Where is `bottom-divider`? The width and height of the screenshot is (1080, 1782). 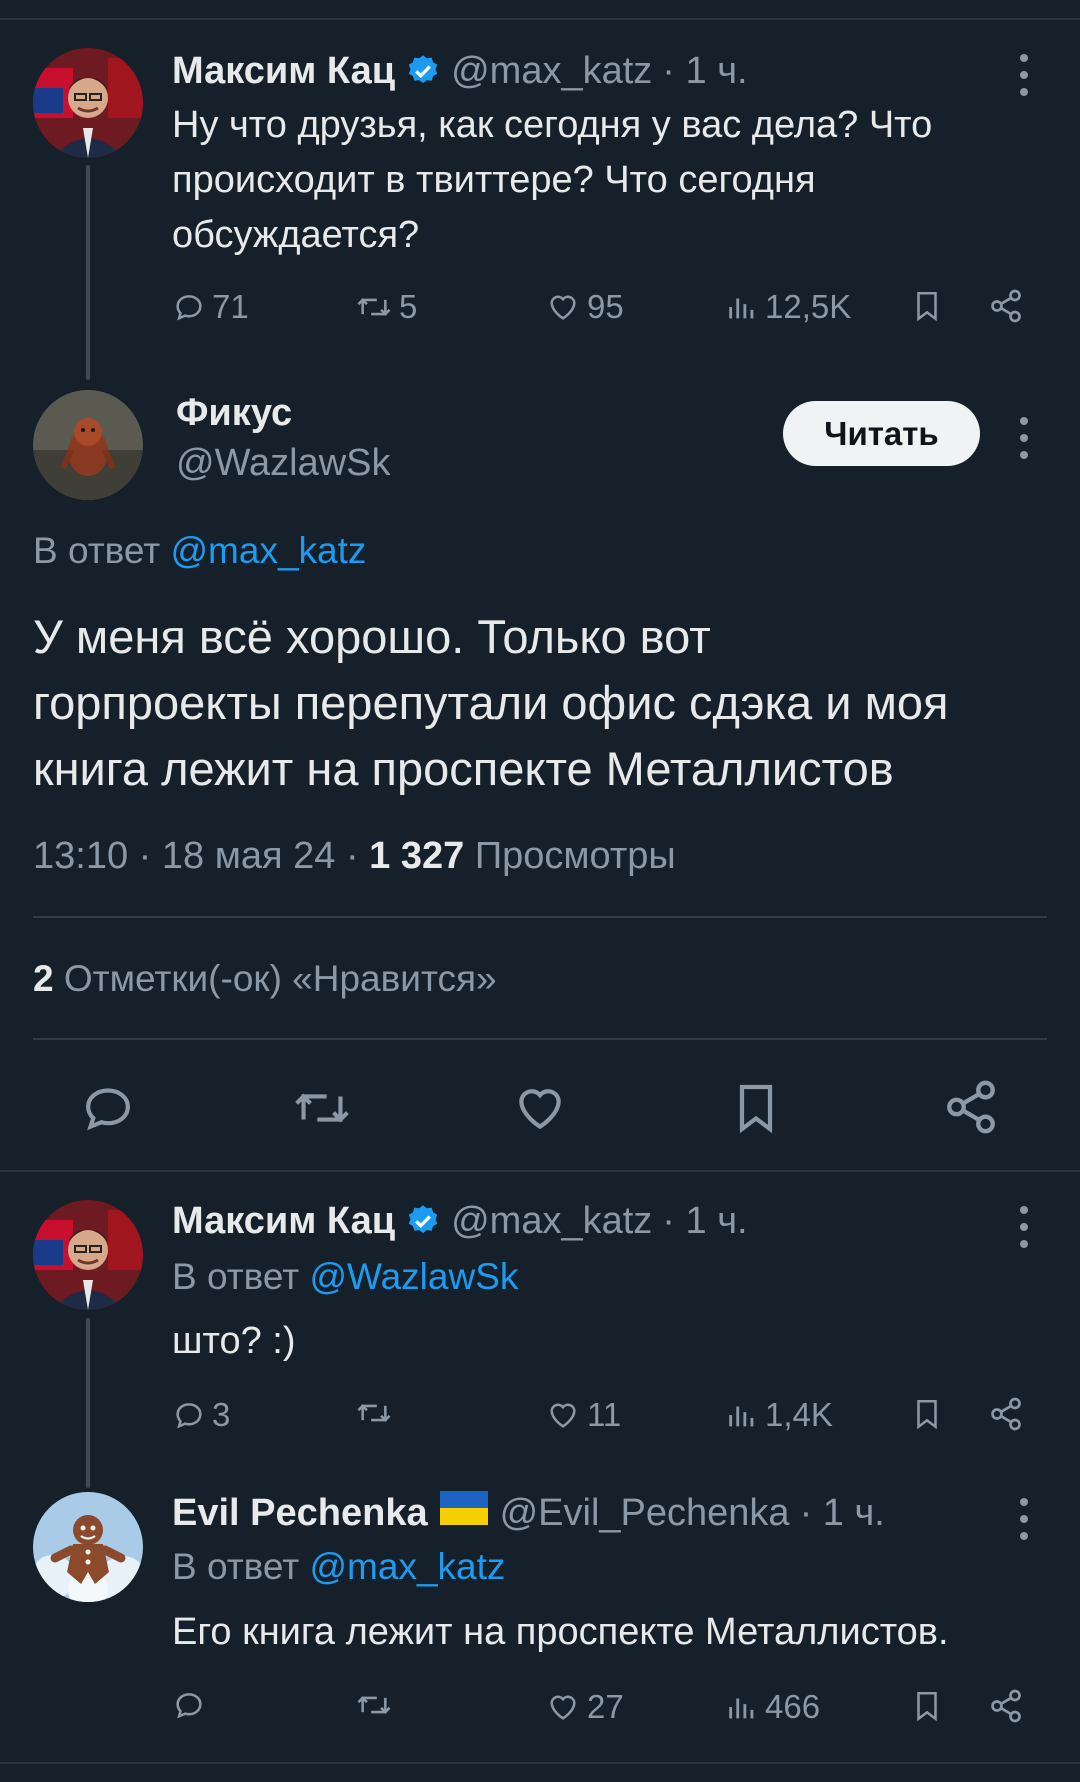 bottom-divider is located at coordinates (540, 1763).